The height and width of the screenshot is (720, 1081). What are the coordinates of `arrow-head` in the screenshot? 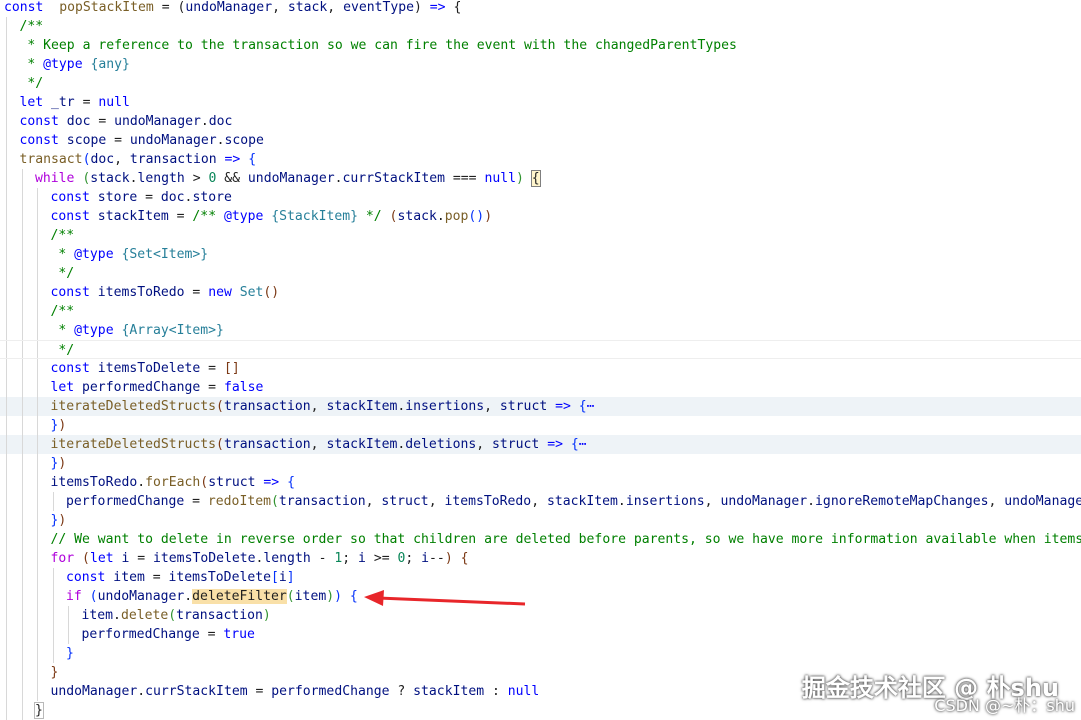 It's located at (374, 598).